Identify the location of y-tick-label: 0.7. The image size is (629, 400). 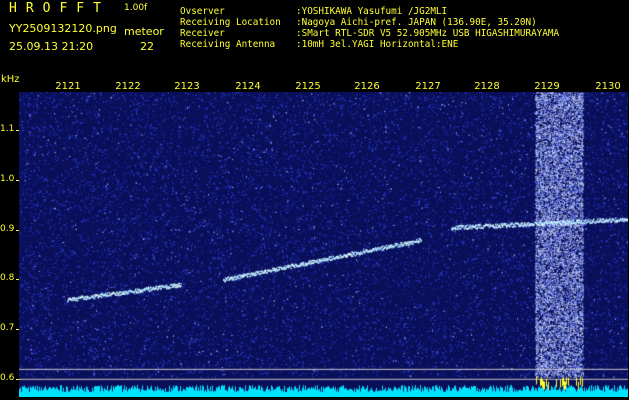
(7, 328).